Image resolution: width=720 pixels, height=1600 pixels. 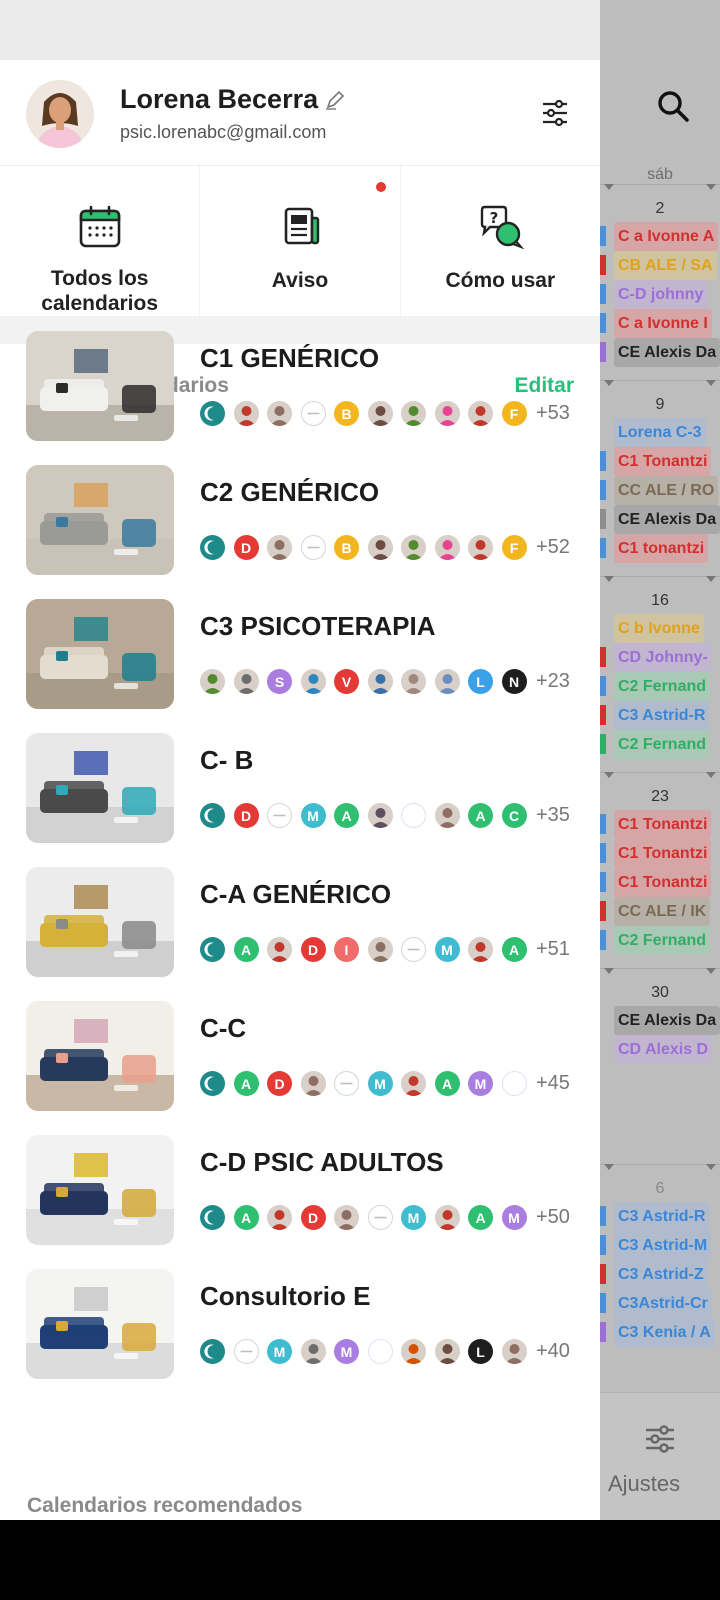 What do you see at coordinates (380, 187) in the screenshot?
I see `notification-badge` at bounding box center [380, 187].